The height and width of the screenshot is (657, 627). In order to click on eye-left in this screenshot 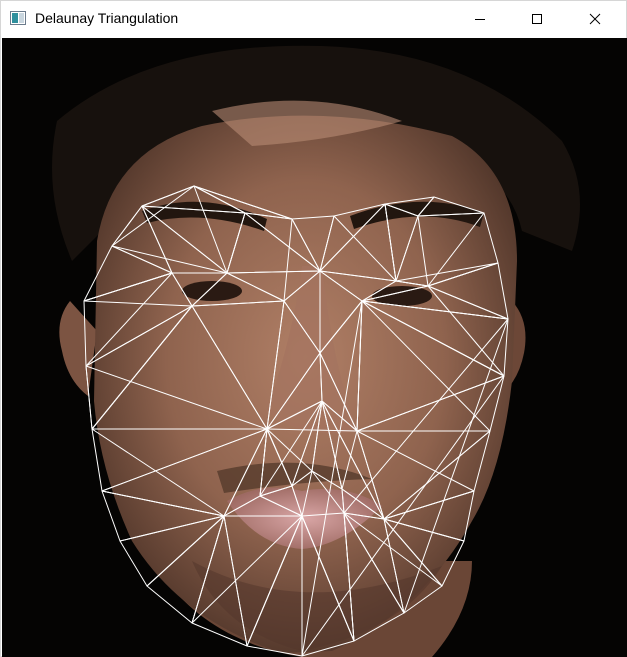, I will do `click(212, 291)`.